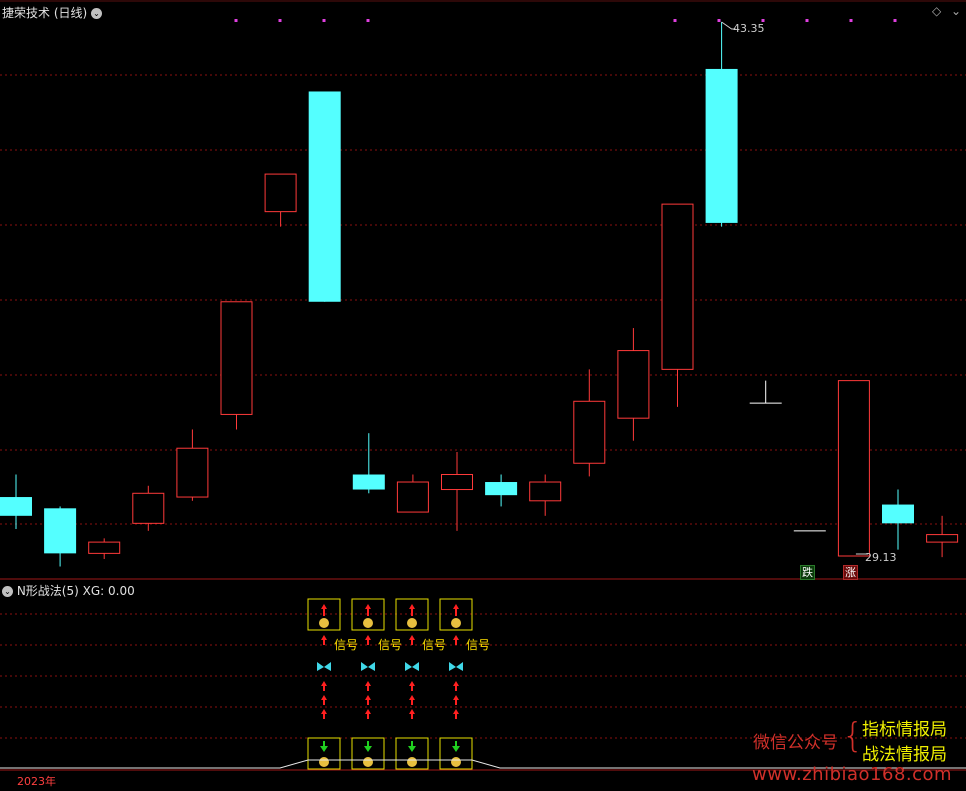  I want to click on watermark-brace: {, so click(853, 736).